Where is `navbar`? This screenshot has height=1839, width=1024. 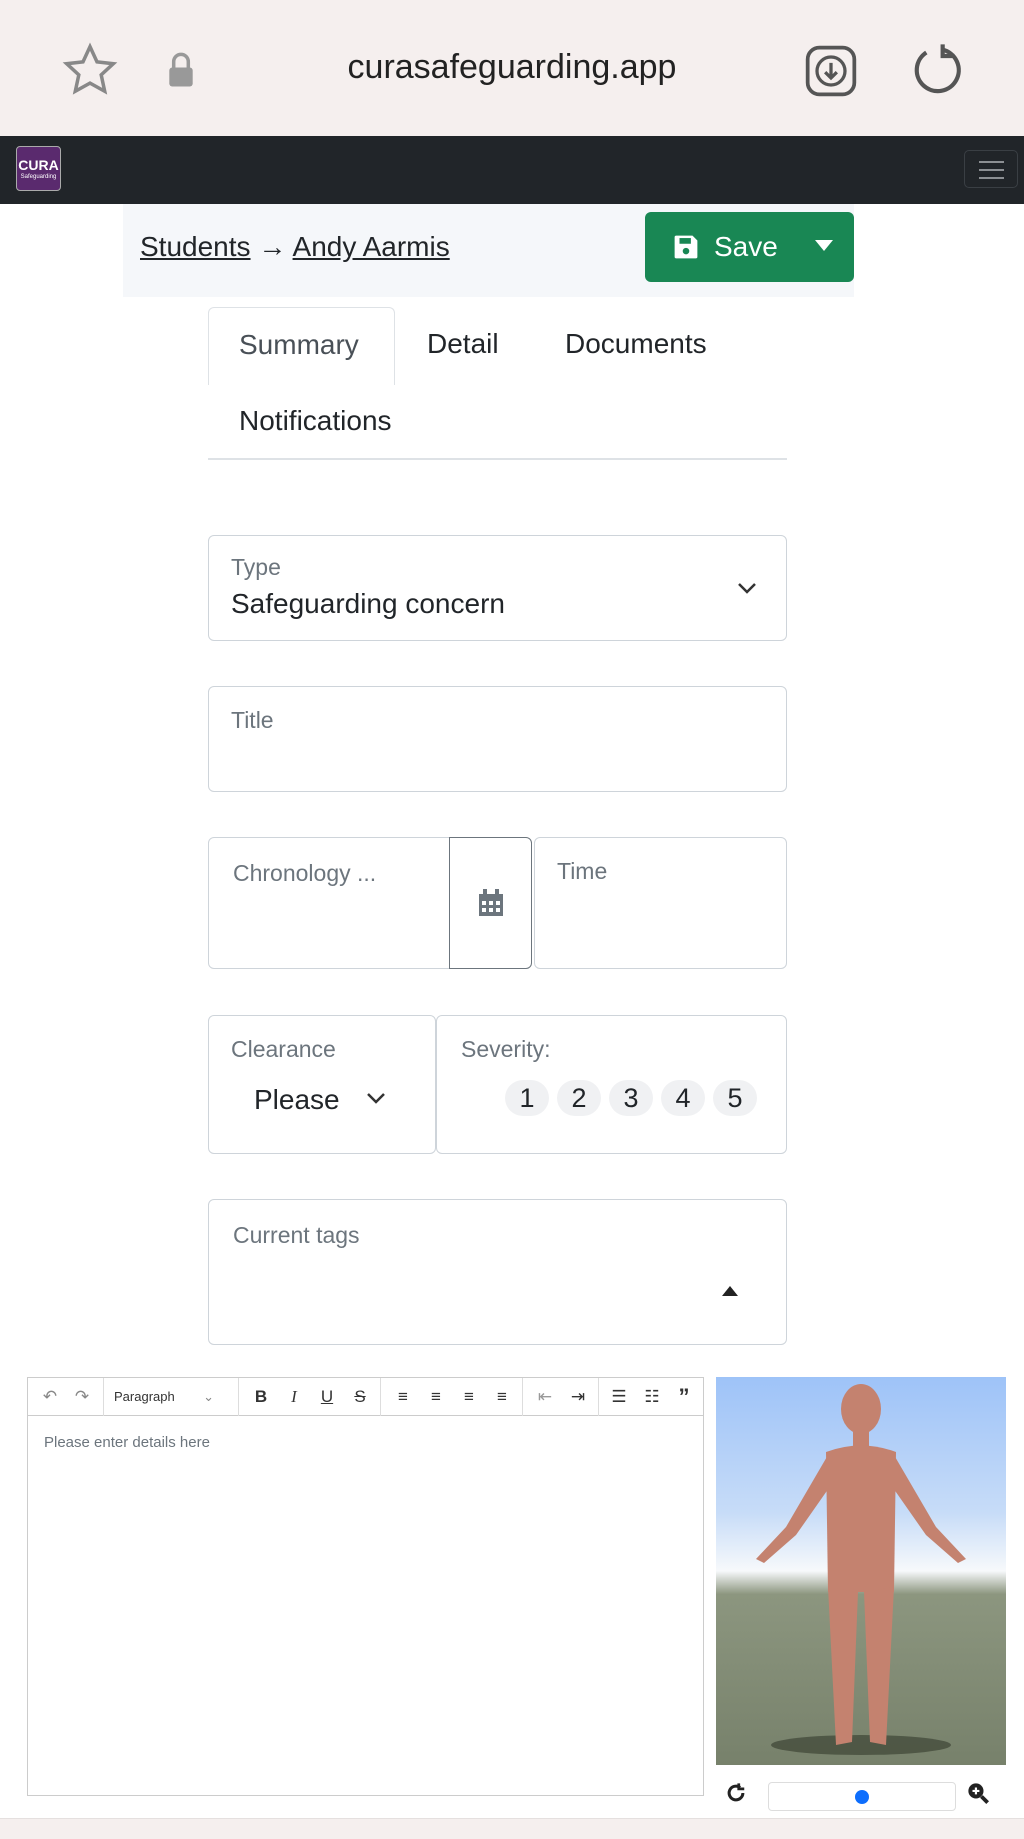 navbar is located at coordinates (512, 170).